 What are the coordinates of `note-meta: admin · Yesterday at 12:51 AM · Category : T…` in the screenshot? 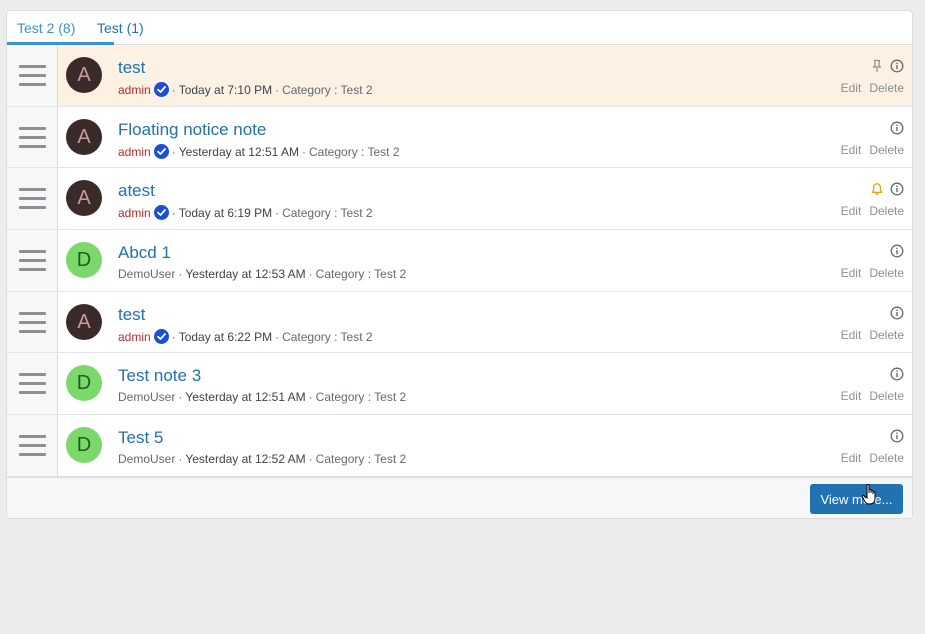 It's located at (259, 151).